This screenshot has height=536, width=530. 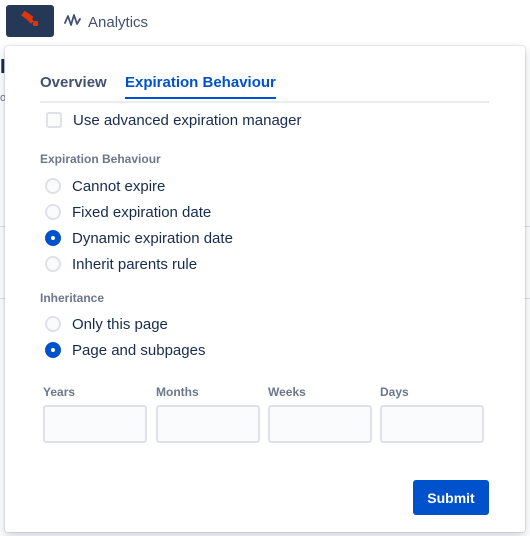 I want to click on weeks-input, so click(x=320, y=424).